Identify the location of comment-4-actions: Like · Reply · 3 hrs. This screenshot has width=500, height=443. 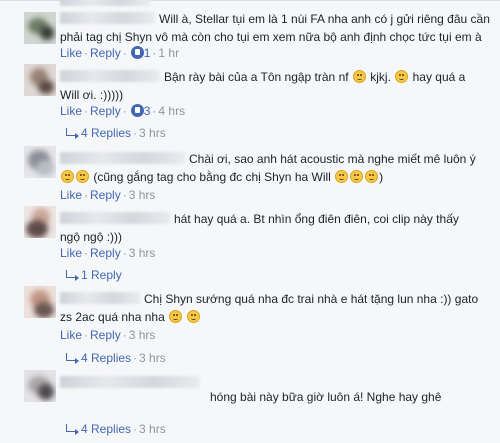
(108, 253).